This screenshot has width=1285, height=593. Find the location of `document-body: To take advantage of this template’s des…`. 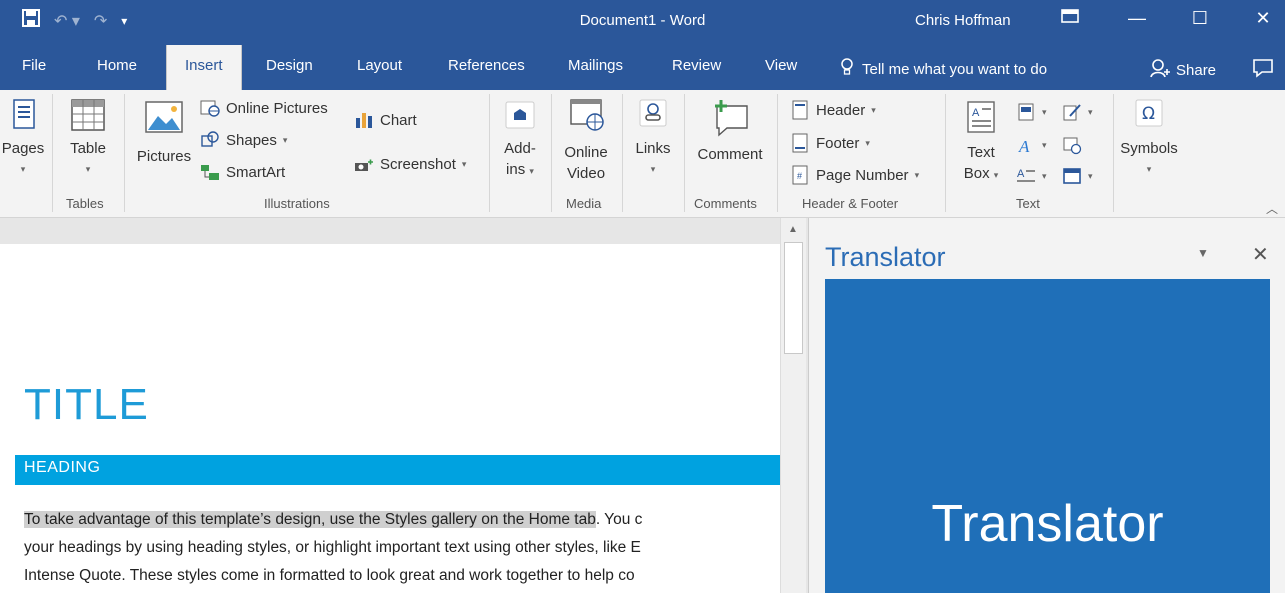

document-body: To take advantage of this template’s des… is located at coordinates (402, 548).